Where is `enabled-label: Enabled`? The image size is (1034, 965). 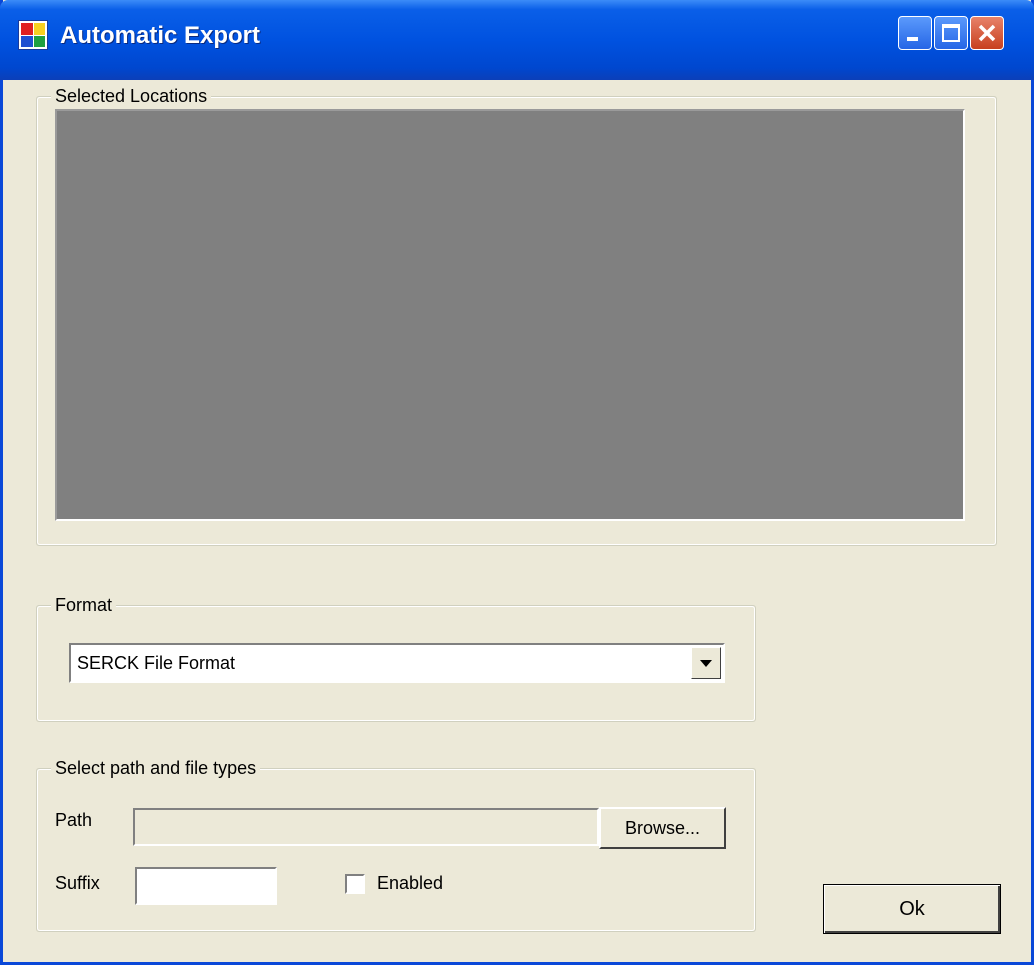 enabled-label: Enabled is located at coordinates (410, 883).